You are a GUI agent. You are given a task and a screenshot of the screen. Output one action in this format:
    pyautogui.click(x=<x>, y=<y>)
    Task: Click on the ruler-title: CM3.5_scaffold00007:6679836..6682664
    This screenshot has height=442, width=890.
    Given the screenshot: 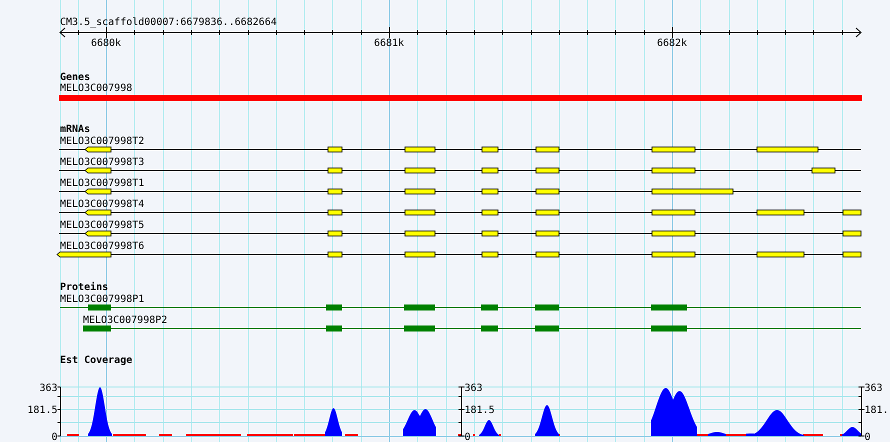 What is the action you would take?
    pyautogui.click(x=168, y=22)
    